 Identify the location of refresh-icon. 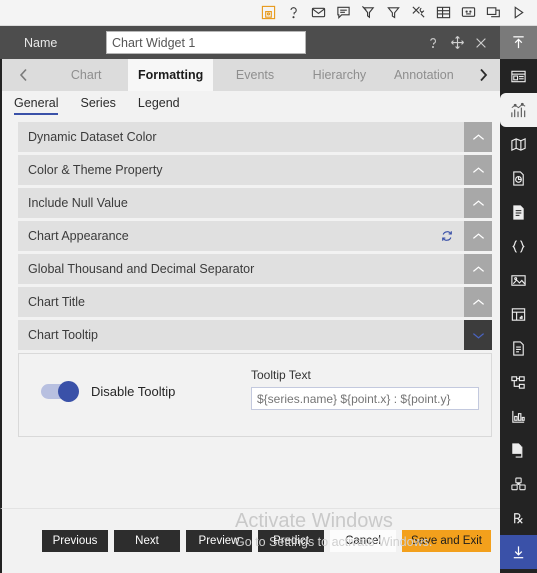
(447, 236).